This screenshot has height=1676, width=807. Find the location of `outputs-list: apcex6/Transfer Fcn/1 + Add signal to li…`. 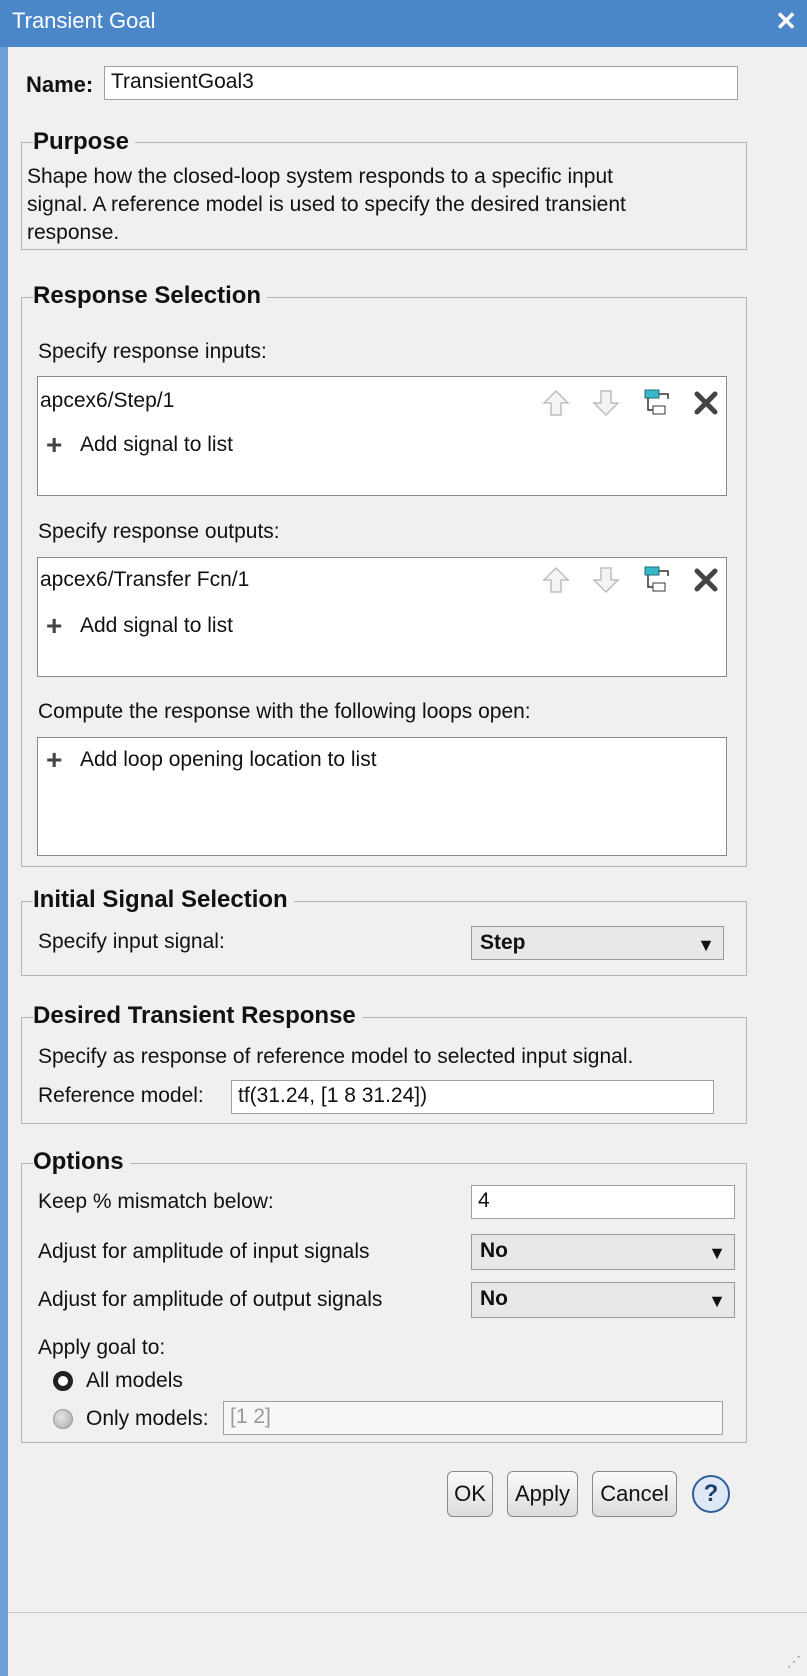

outputs-list: apcex6/Transfer Fcn/1 + Add signal to li… is located at coordinates (382, 617).